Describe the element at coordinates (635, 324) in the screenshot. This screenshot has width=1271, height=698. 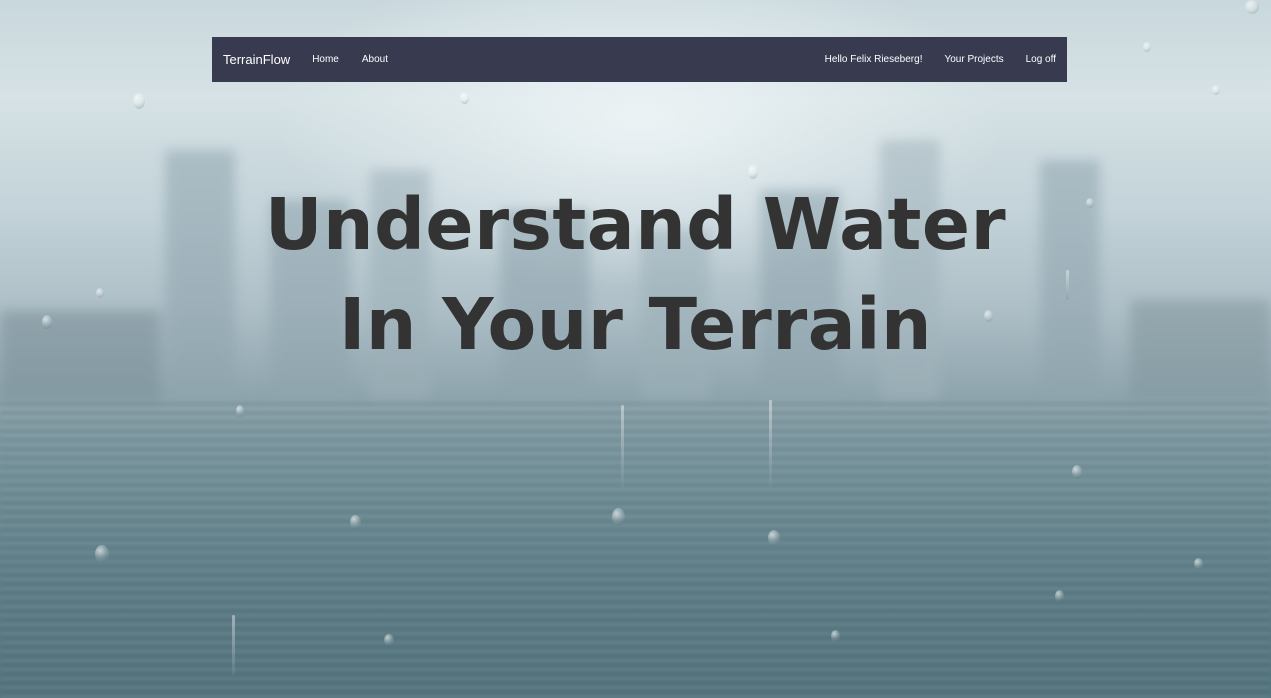
I see `hero-headline-line-2: In Your Terrain` at that location.